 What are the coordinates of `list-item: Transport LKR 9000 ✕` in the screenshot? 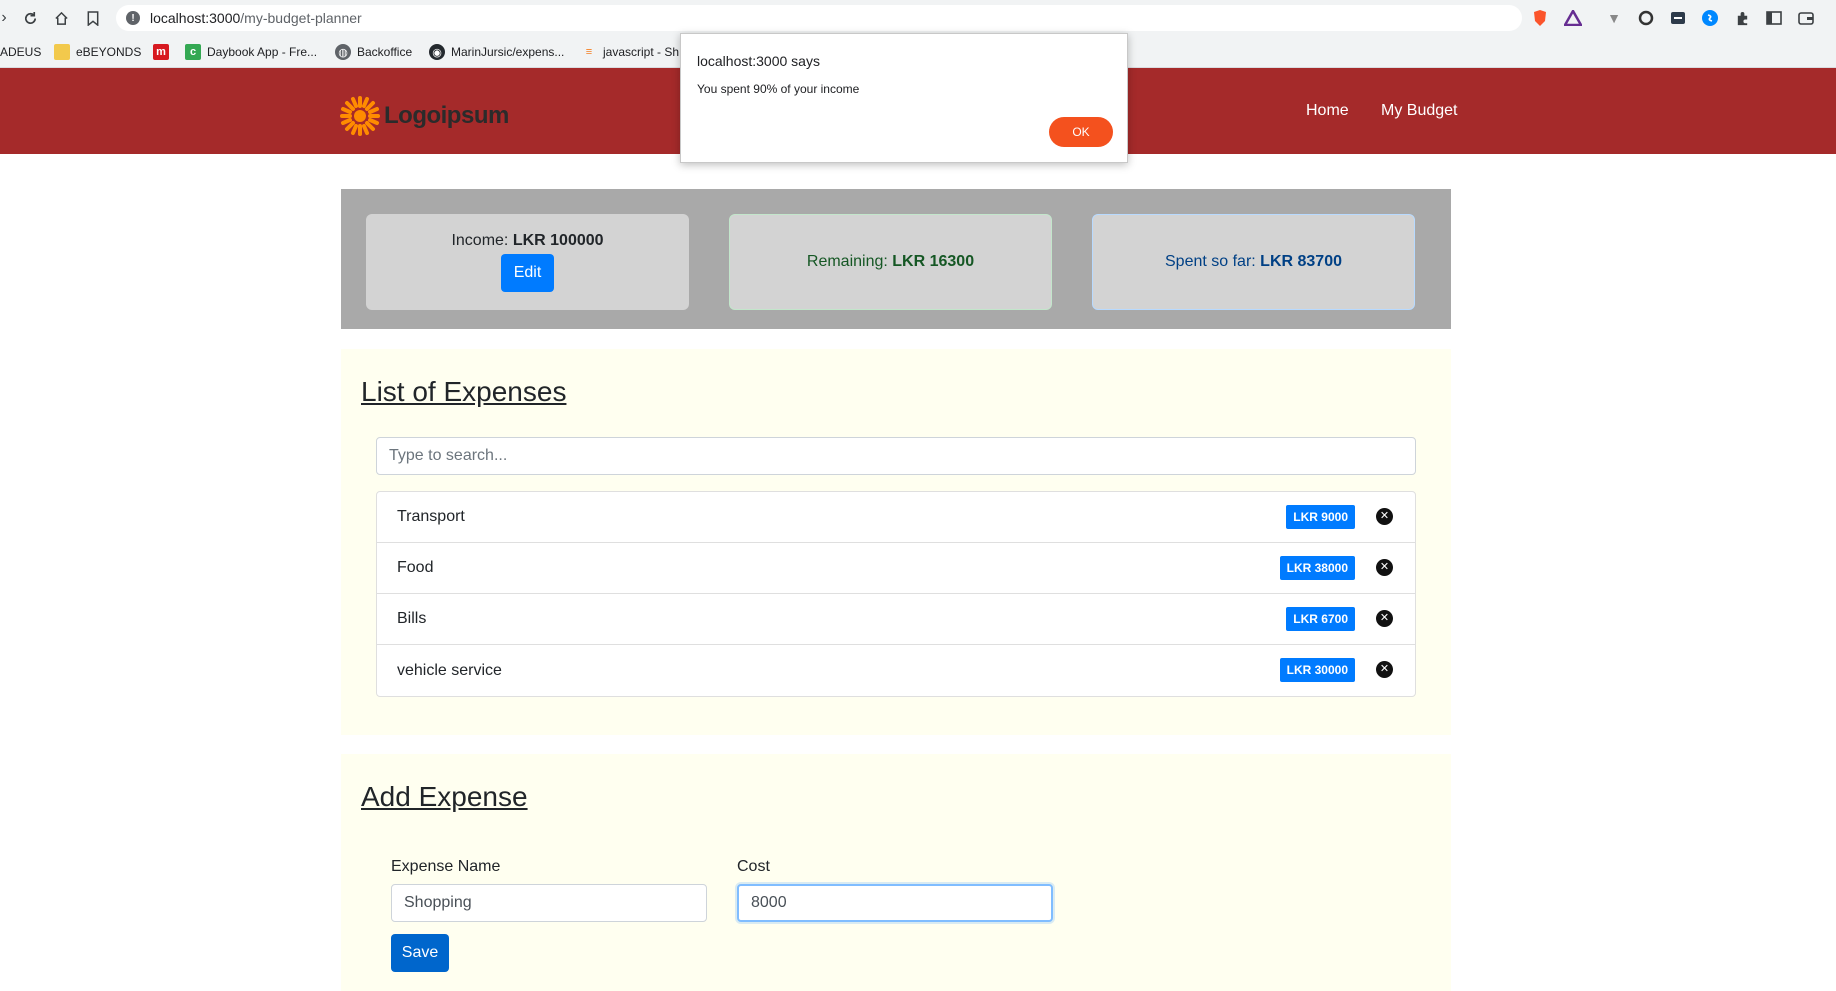 It's located at (896, 517).